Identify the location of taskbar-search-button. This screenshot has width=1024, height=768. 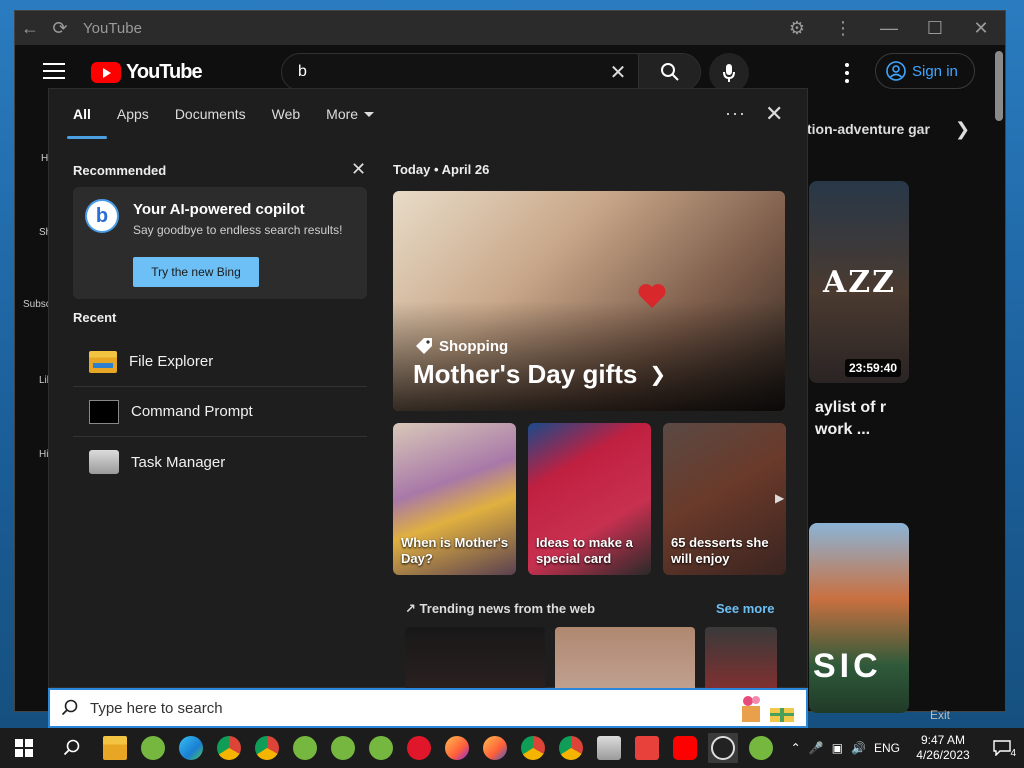
(72, 748).